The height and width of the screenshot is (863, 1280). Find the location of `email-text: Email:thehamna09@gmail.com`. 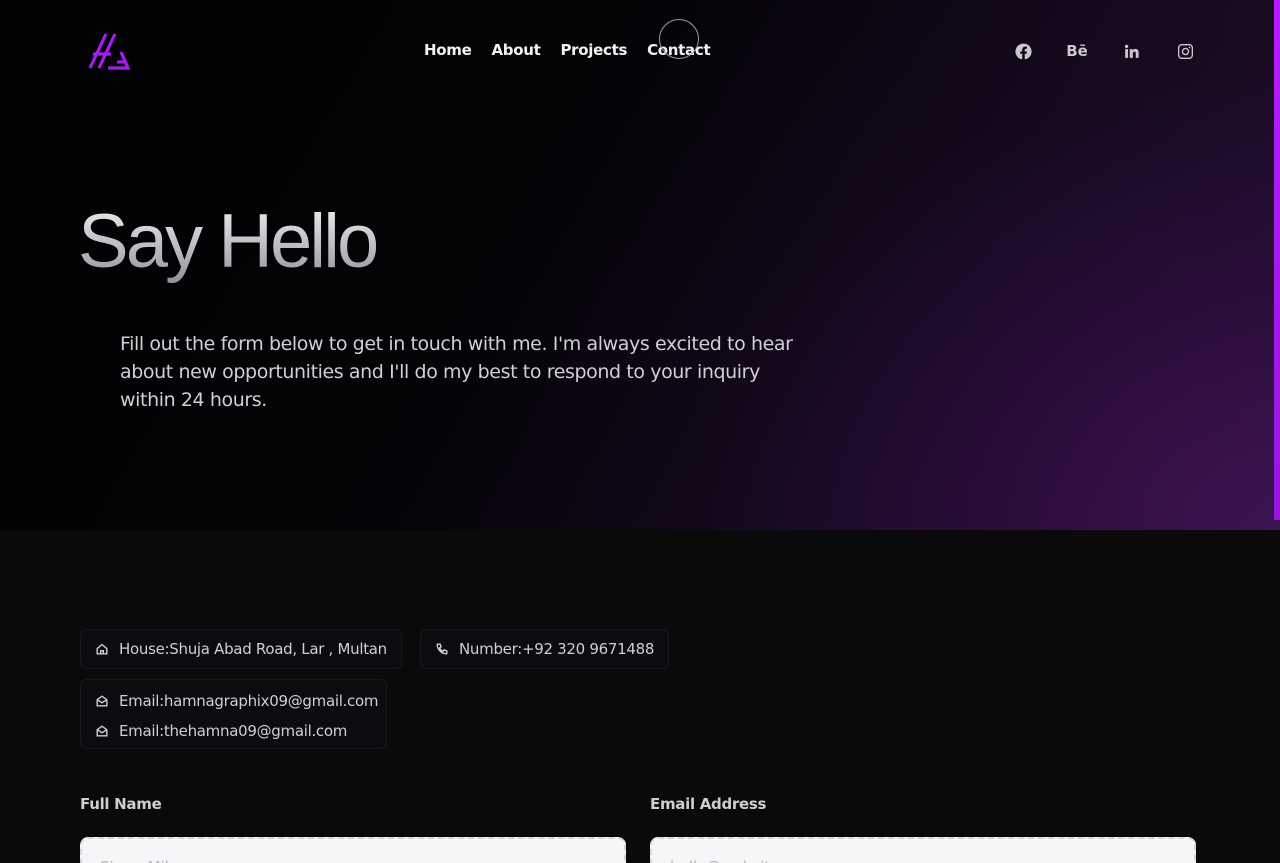

email-text: Email:thehamna09@gmail.com is located at coordinates (233, 731).